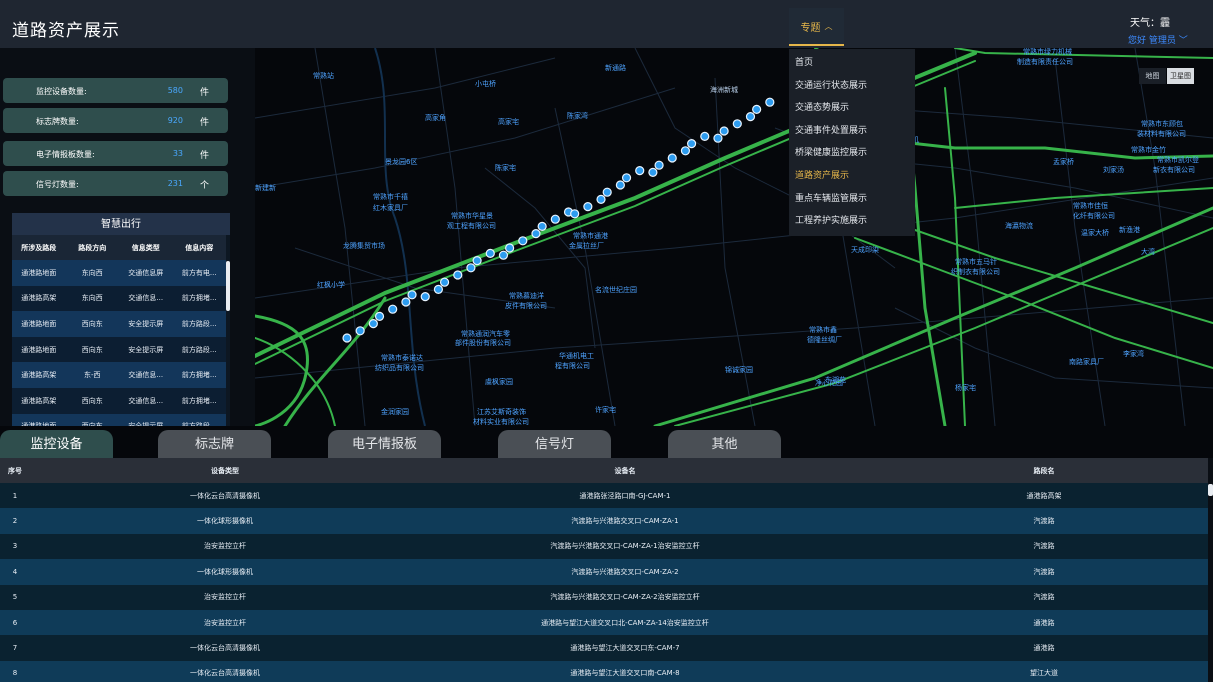 The height and width of the screenshot is (682, 1213). Describe the element at coordinates (1152, 76) in the screenshot. I see `map-toggle-standard: 地图` at that location.